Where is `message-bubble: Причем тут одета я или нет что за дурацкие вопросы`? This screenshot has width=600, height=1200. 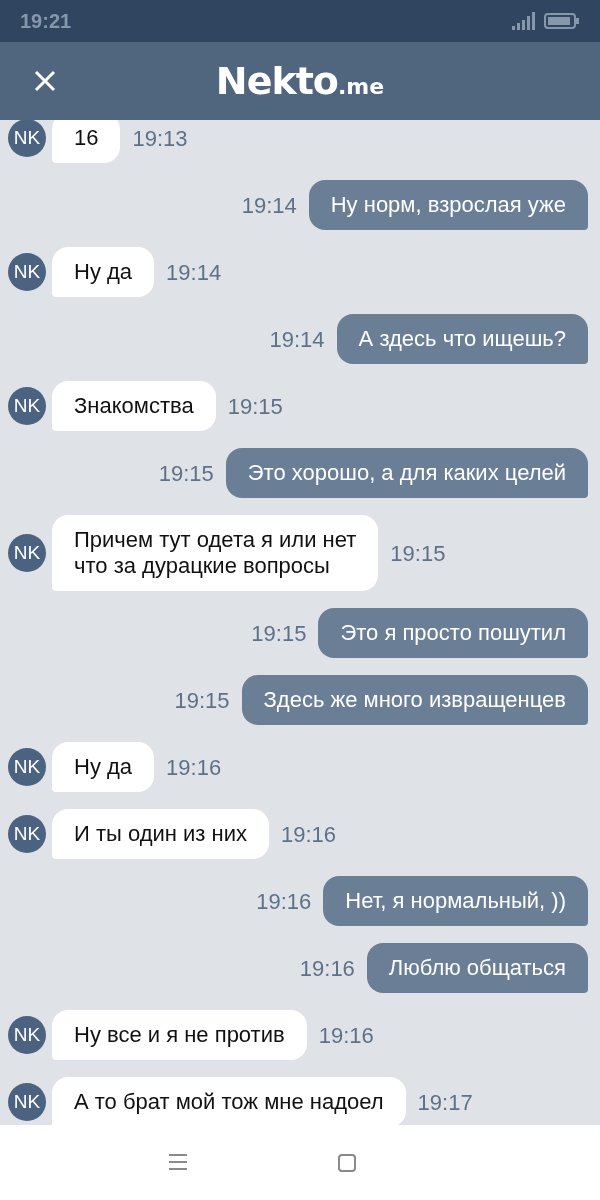
message-bubble: Причем тут одета я или нет что за дурацкие вопросы is located at coordinates (215, 553).